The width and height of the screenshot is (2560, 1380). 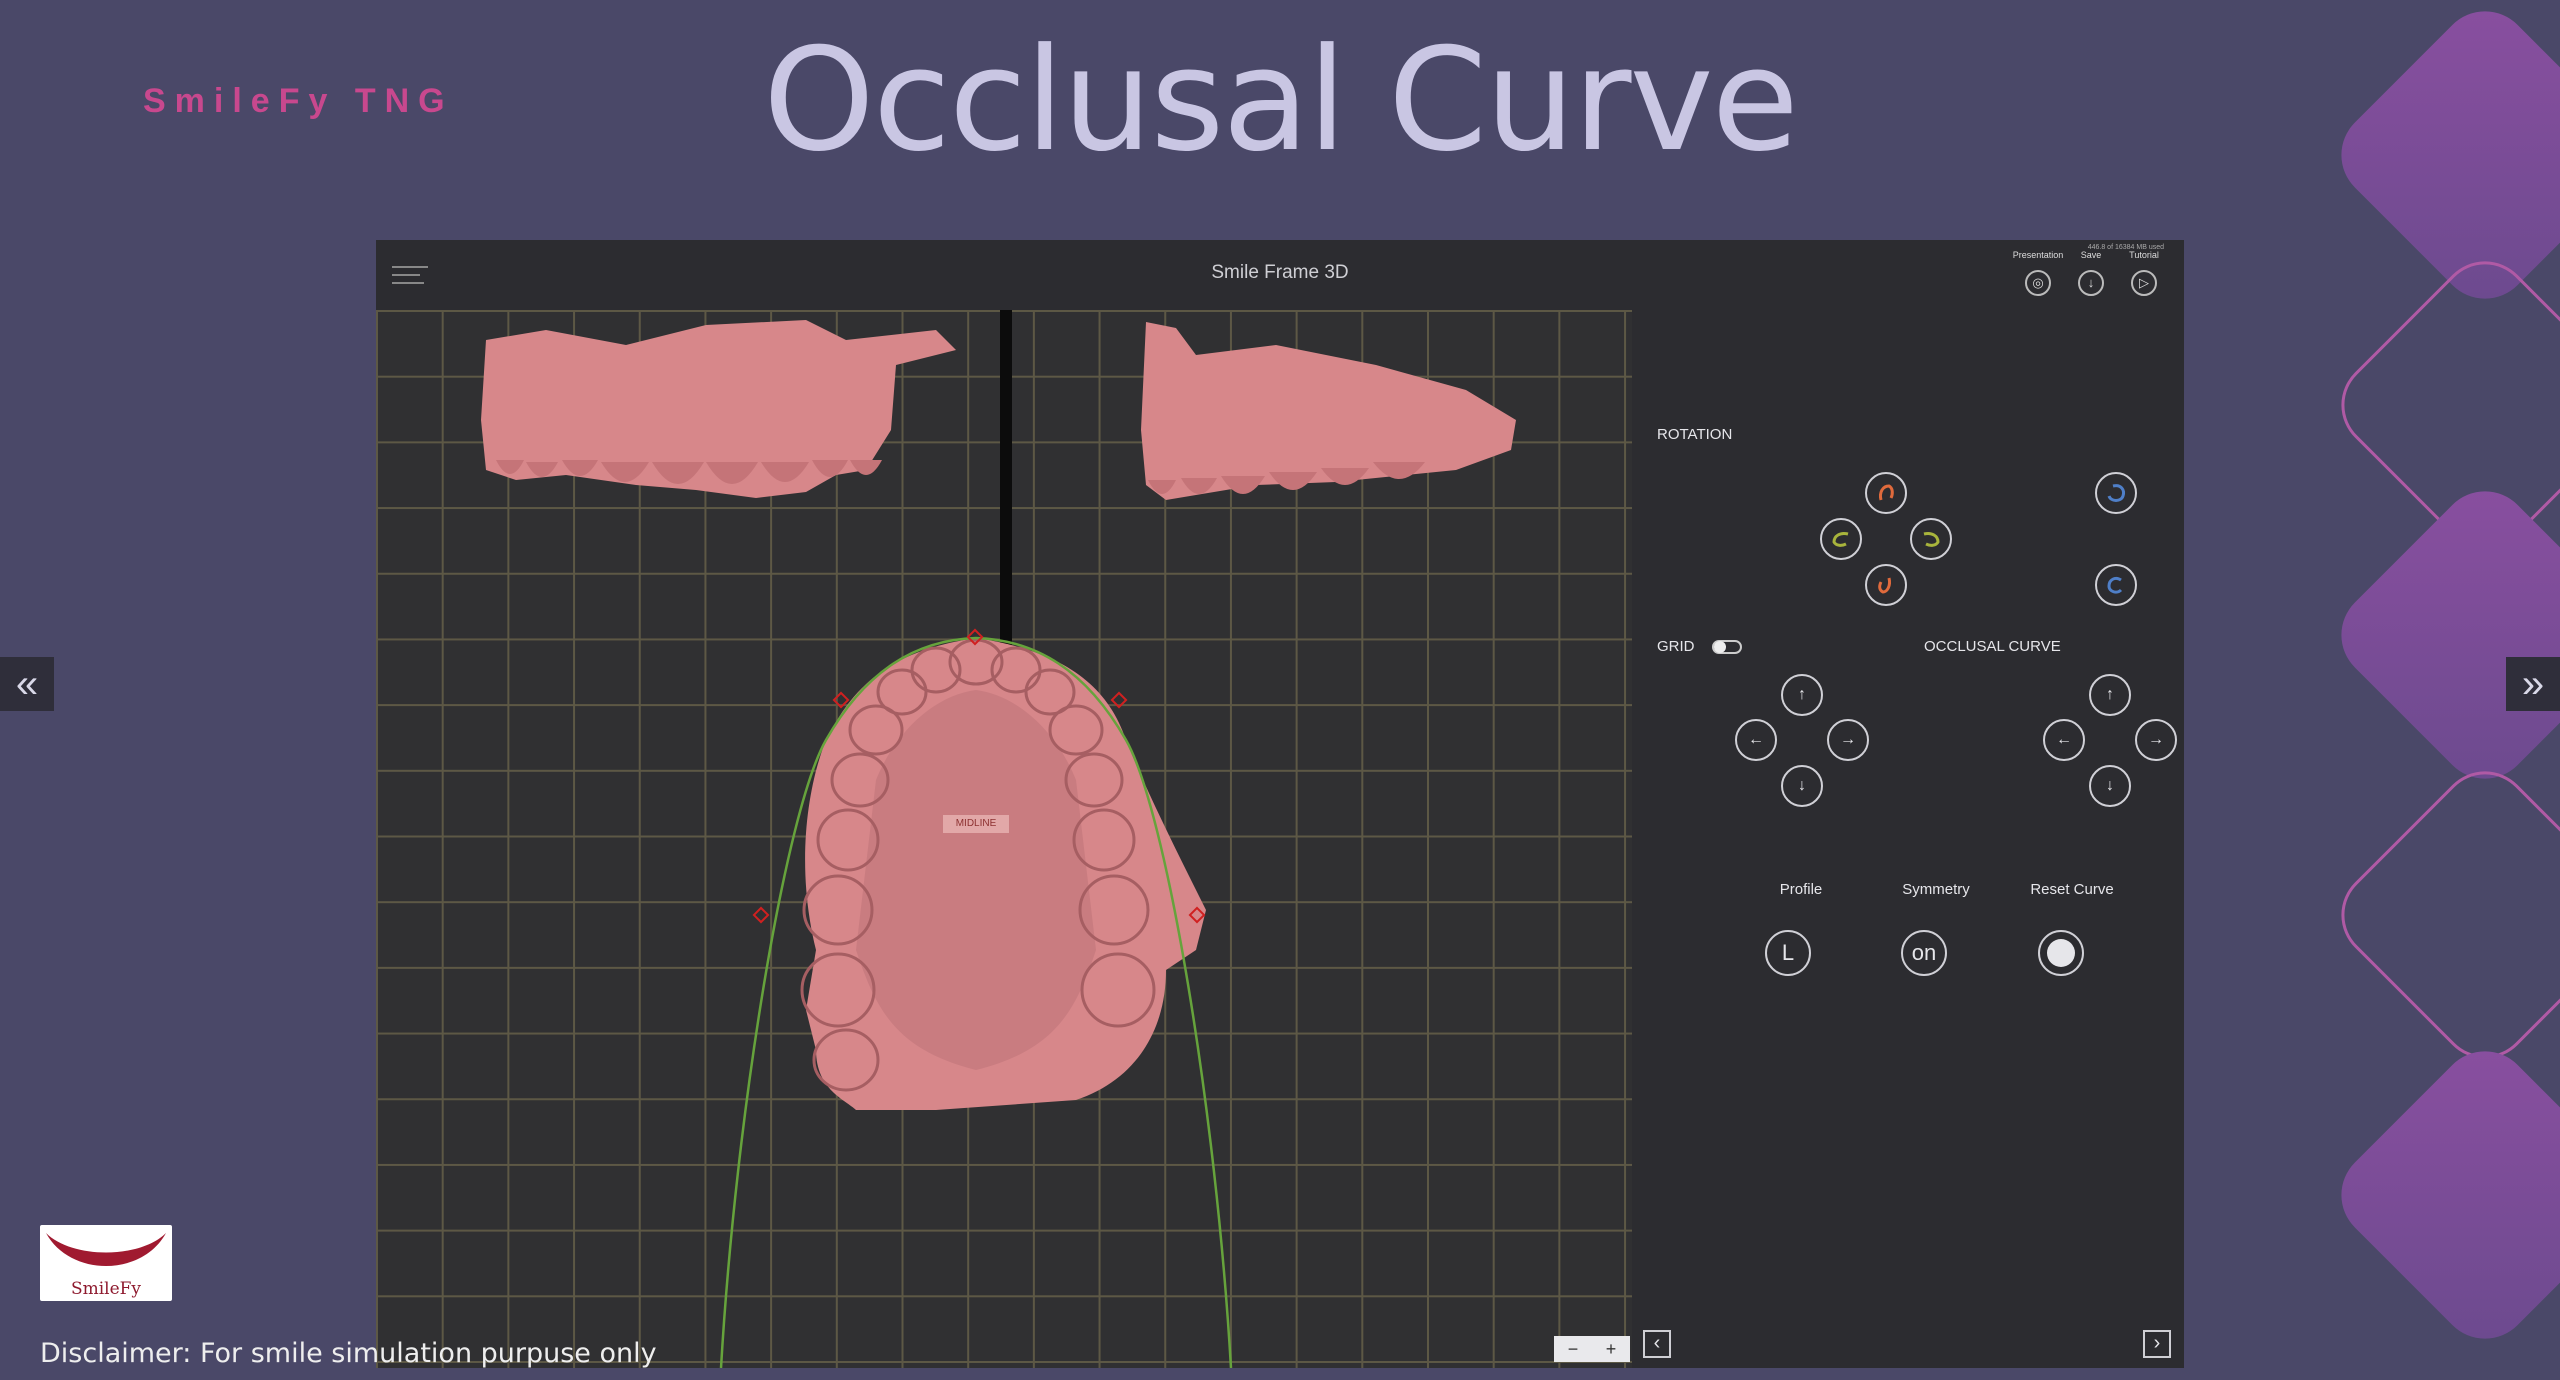 I want to click on prev-slide-button: «, so click(x=27, y=684).